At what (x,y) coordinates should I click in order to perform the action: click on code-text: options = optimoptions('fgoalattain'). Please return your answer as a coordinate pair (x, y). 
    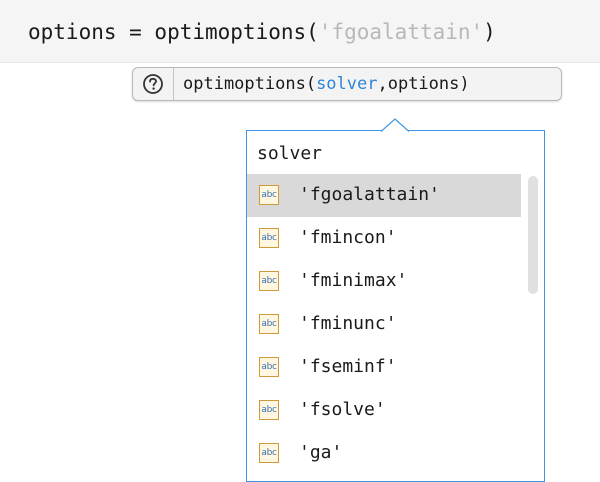
    Looking at the image, I should click on (262, 32).